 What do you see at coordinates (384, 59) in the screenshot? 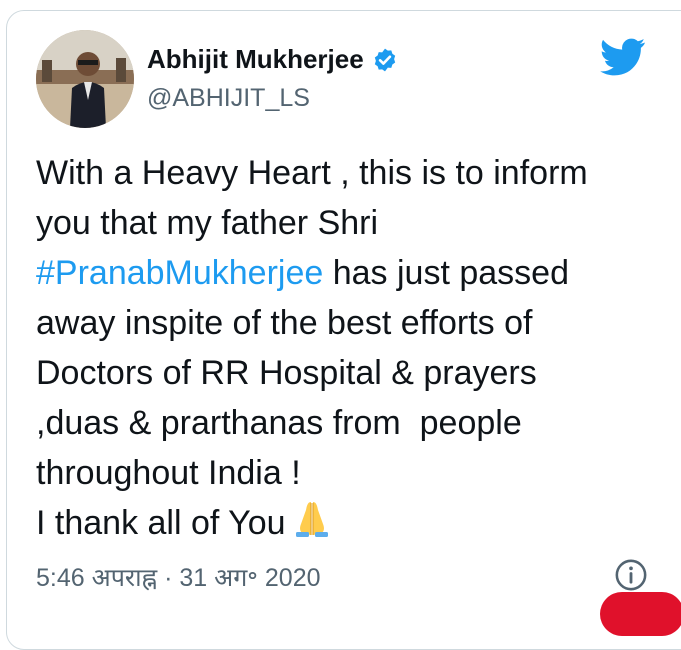
I see `verified-badge-icon` at bounding box center [384, 59].